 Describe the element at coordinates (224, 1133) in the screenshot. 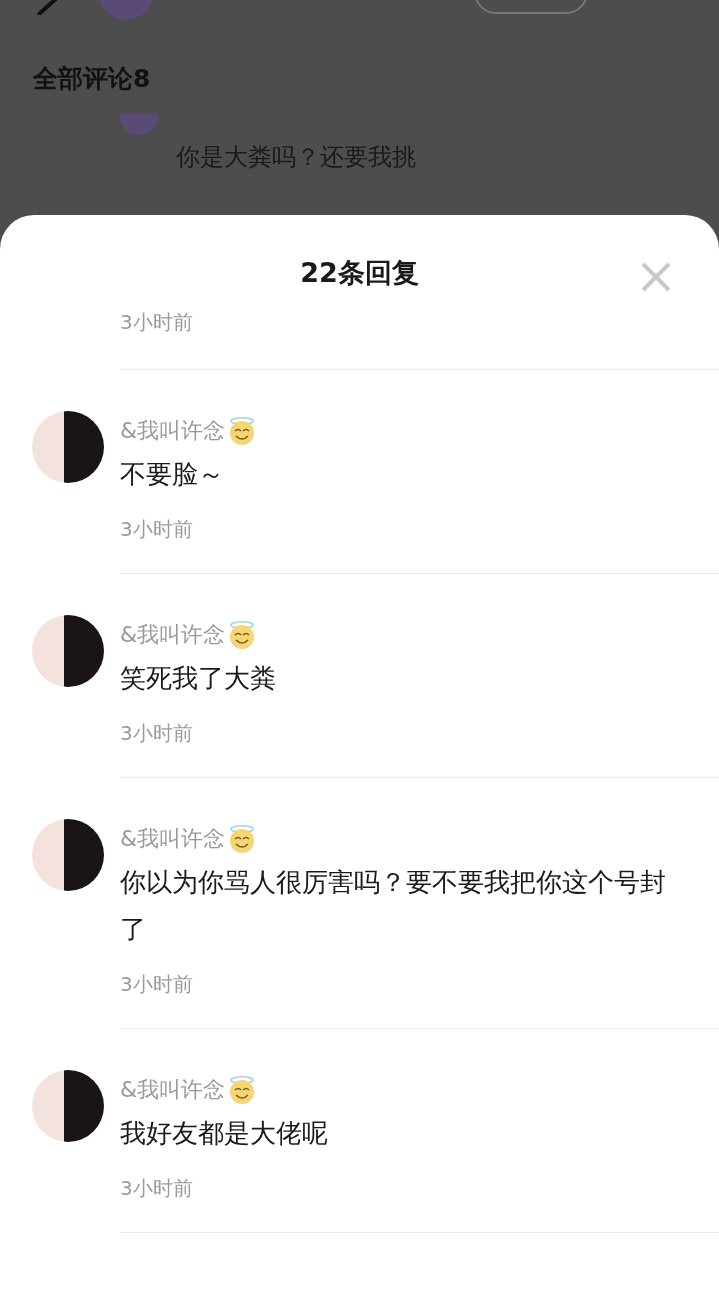

I see `reply-text: 我好友都是大佬呢` at that location.